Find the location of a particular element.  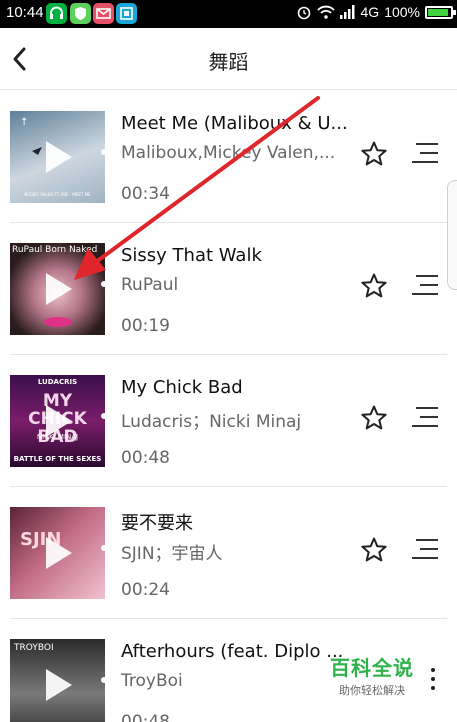

network-type: 4G is located at coordinates (370, 12).